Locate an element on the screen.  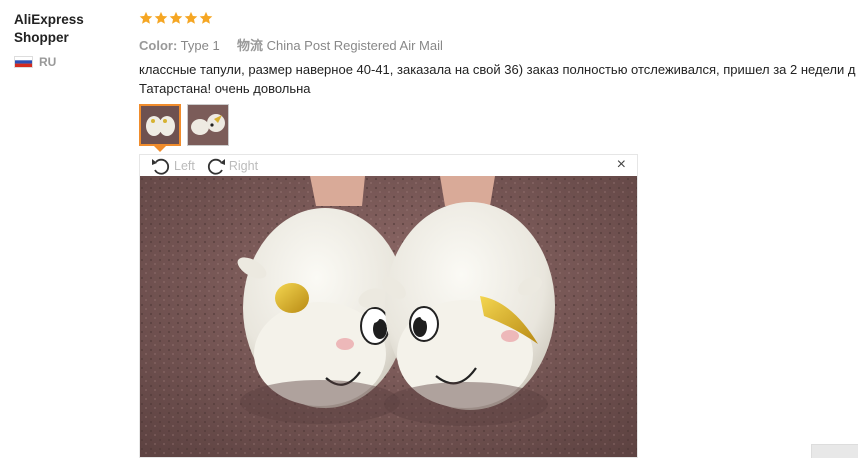
photo-thumbnails is located at coordinates (184, 125).